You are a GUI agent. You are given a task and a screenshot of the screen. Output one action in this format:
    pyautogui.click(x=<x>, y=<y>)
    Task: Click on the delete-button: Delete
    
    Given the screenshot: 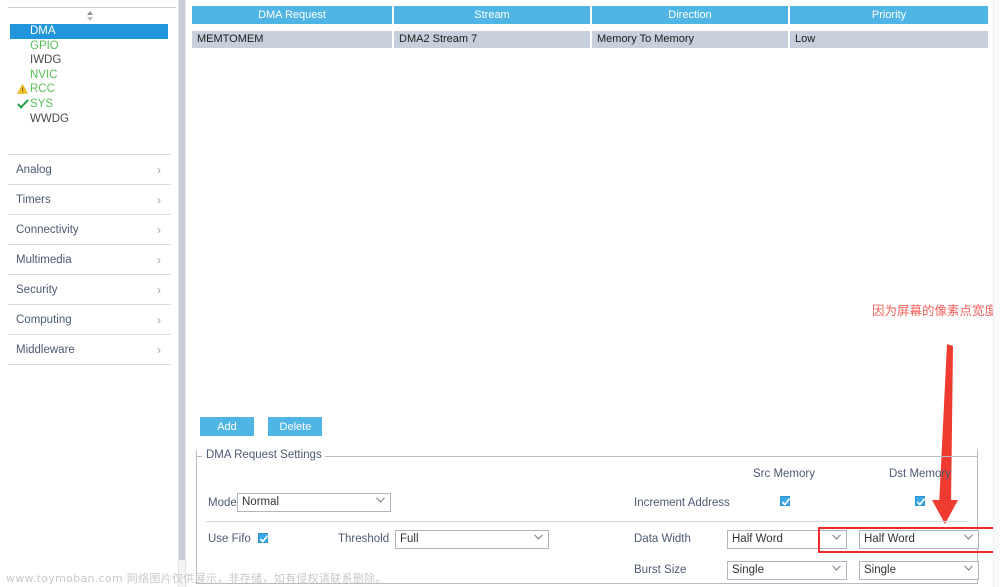 What is the action you would take?
    pyautogui.click(x=295, y=426)
    